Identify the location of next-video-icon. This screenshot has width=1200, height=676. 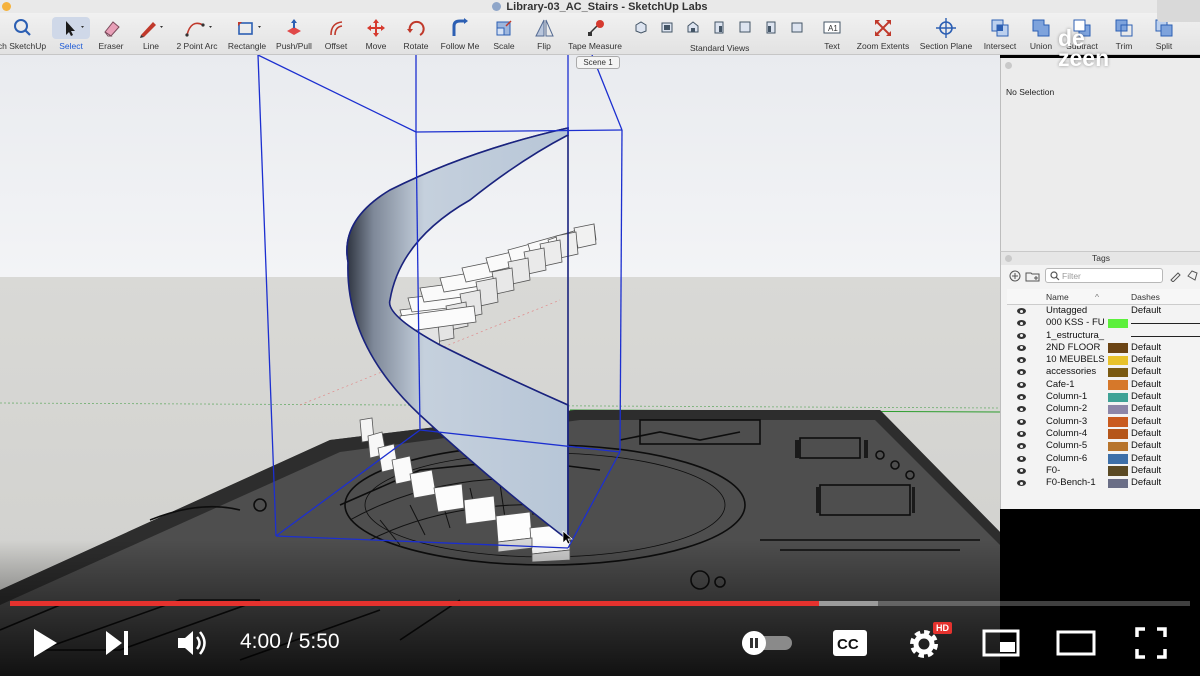
(117, 643).